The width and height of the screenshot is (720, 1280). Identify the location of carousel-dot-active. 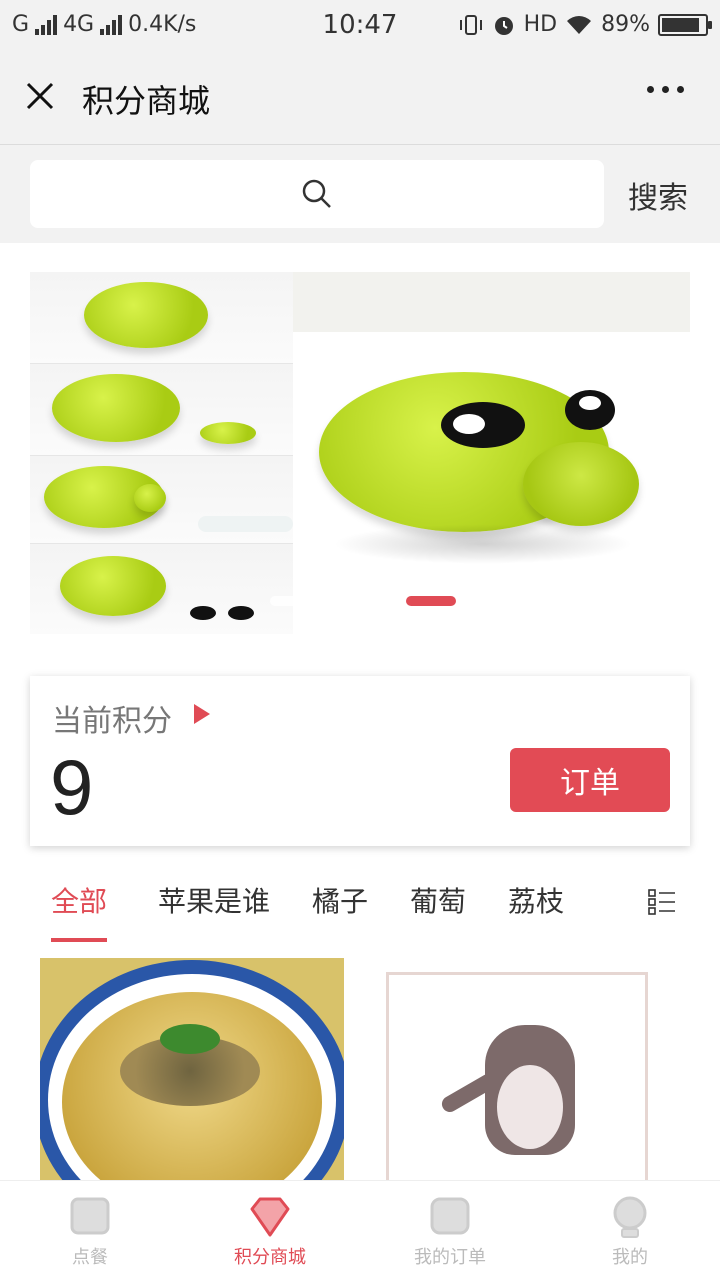
(431, 601).